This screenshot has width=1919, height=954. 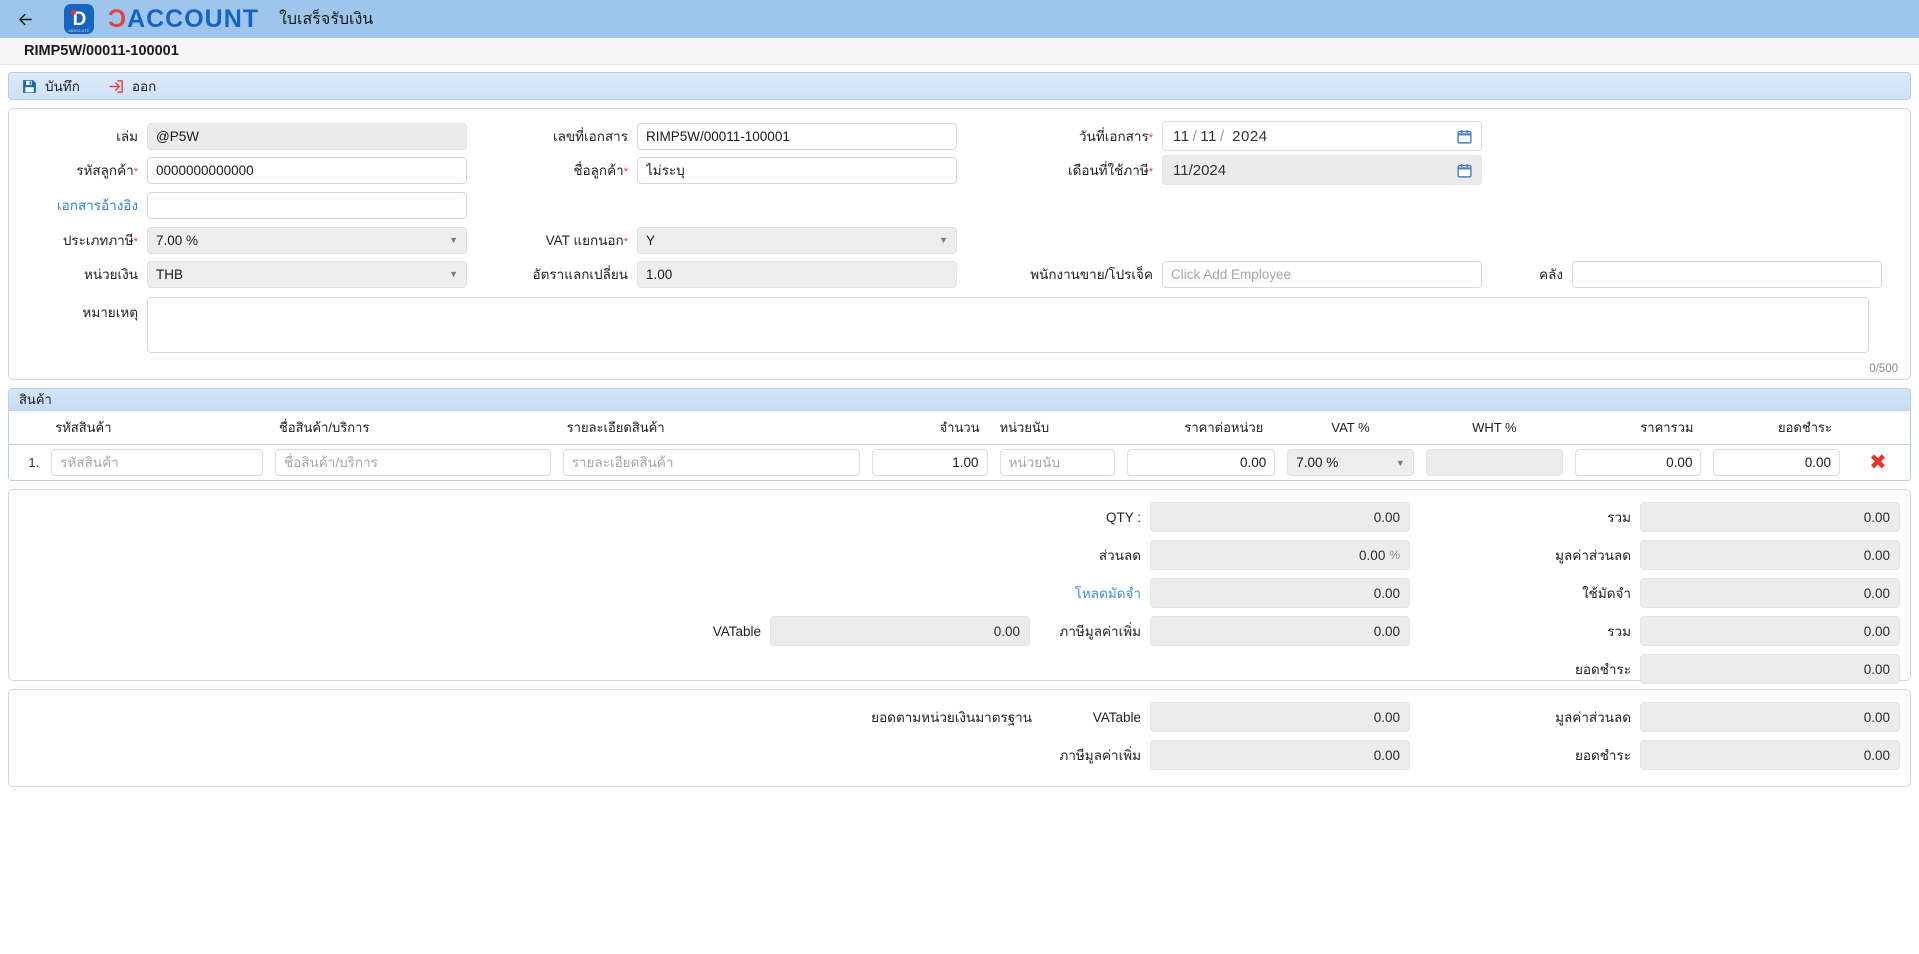 What do you see at coordinates (1119, 555) in the screenshot?
I see `discount-label: ส่วนลด` at bounding box center [1119, 555].